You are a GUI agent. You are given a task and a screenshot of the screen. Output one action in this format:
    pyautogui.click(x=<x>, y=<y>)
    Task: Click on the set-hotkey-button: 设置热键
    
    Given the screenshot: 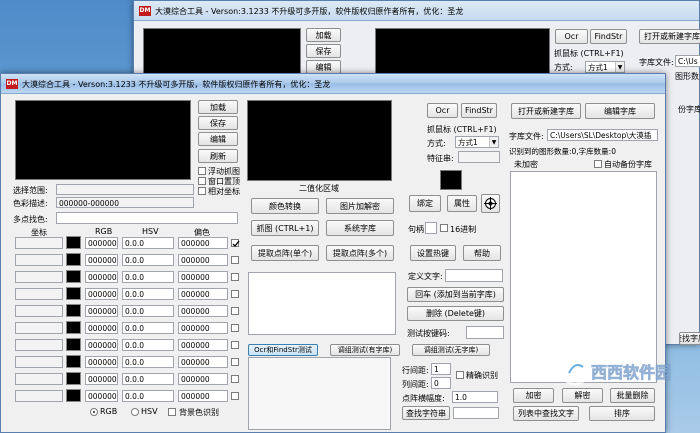 What is the action you would take?
    pyautogui.click(x=433, y=253)
    